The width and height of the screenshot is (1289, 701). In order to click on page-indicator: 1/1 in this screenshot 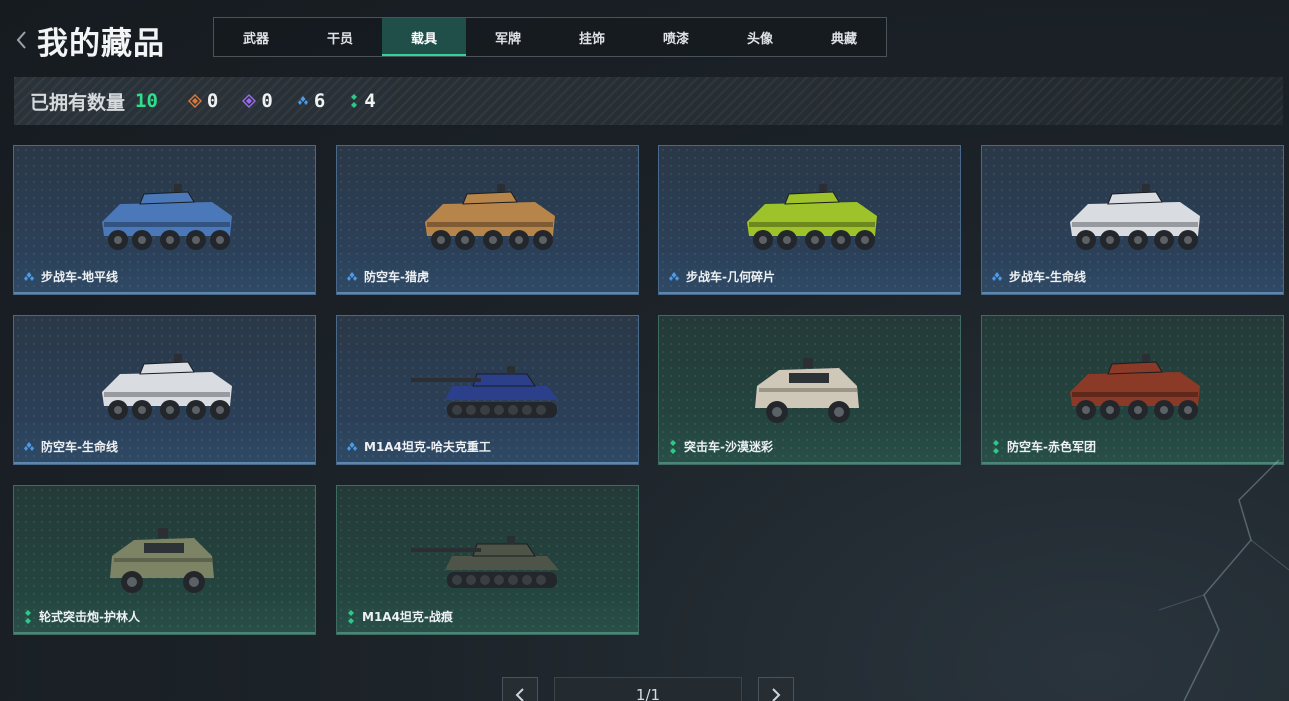, I will do `click(648, 689)`.